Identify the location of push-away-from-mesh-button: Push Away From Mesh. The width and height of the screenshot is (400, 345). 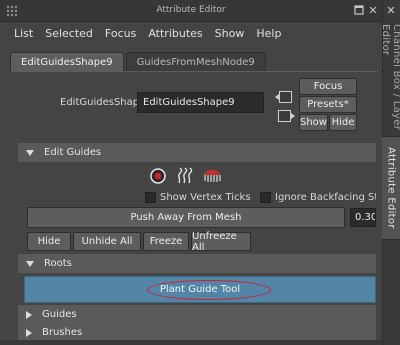
(186, 217).